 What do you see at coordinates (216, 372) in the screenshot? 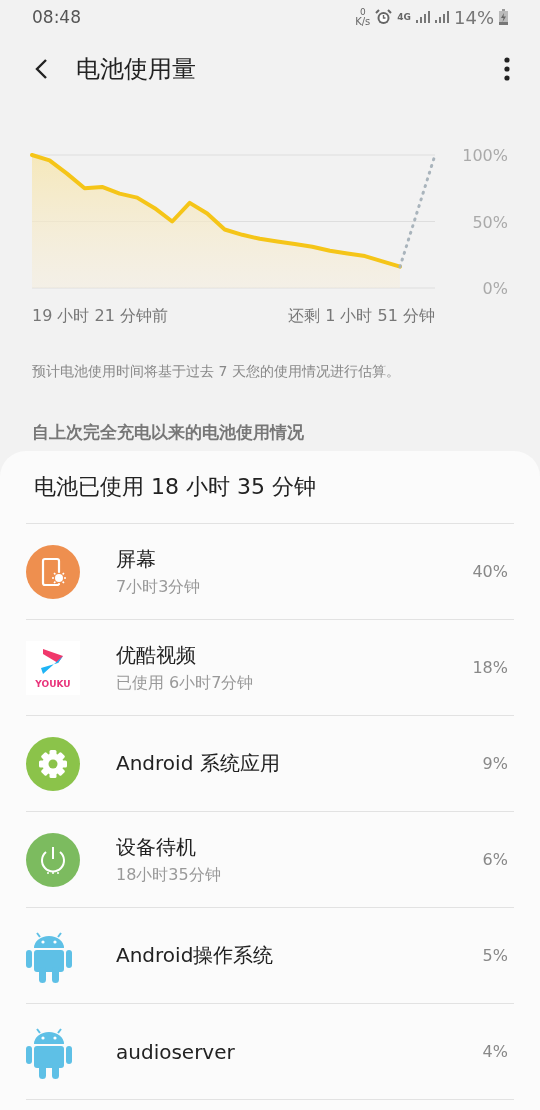
I see `estimate-note: 预计电池使用时间将基于过去 7 天您的使用情况进行估算。` at bounding box center [216, 372].